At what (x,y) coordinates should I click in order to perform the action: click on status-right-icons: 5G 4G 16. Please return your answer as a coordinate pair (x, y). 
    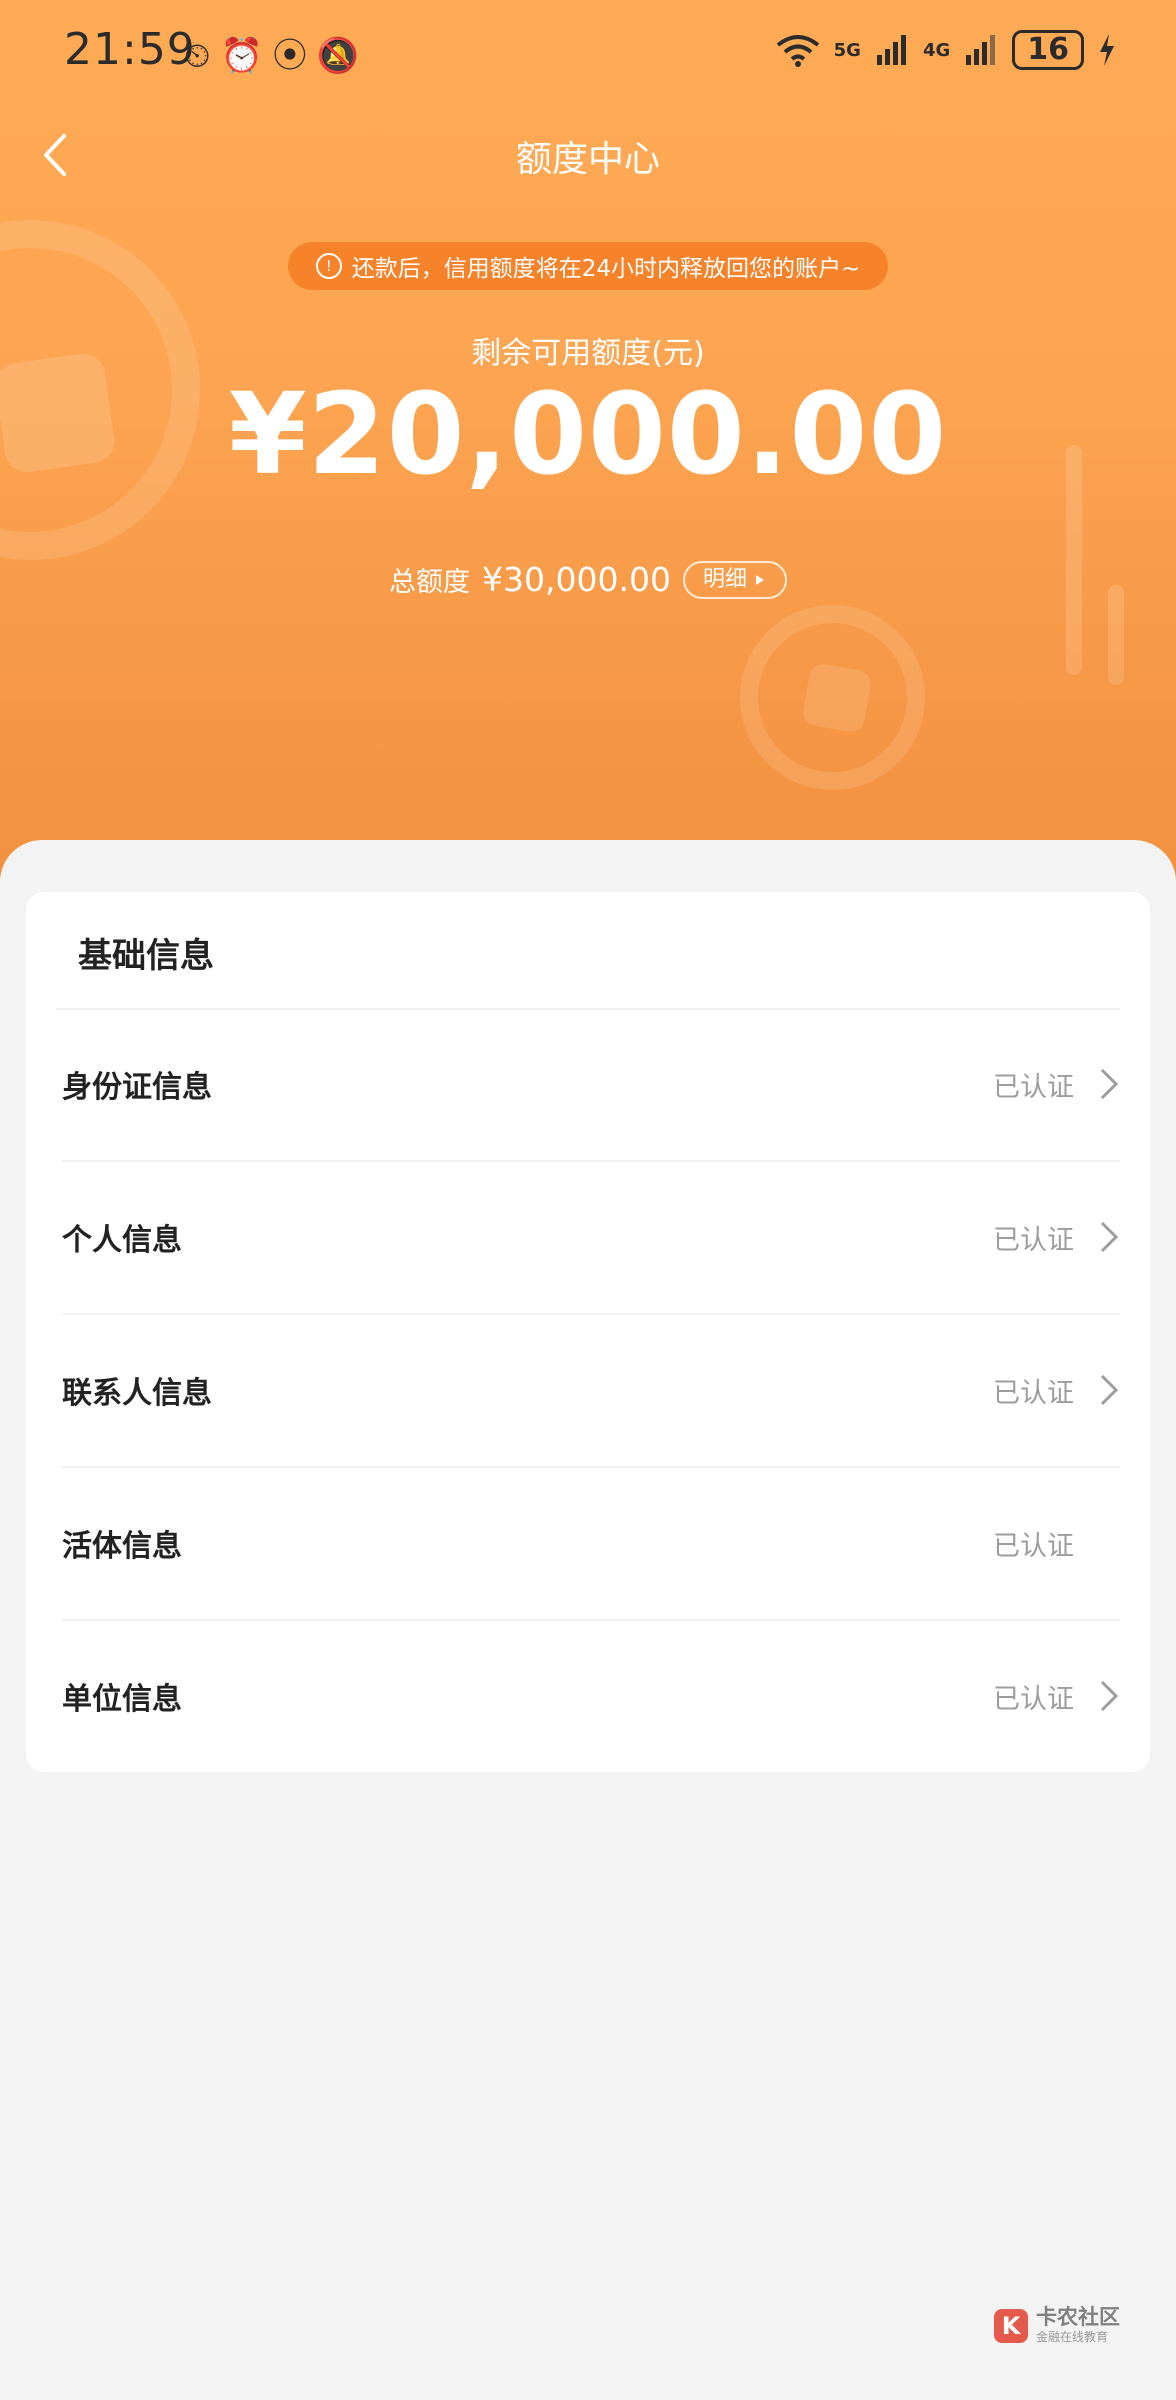
    Looking at the image, I should click on (946, 50).